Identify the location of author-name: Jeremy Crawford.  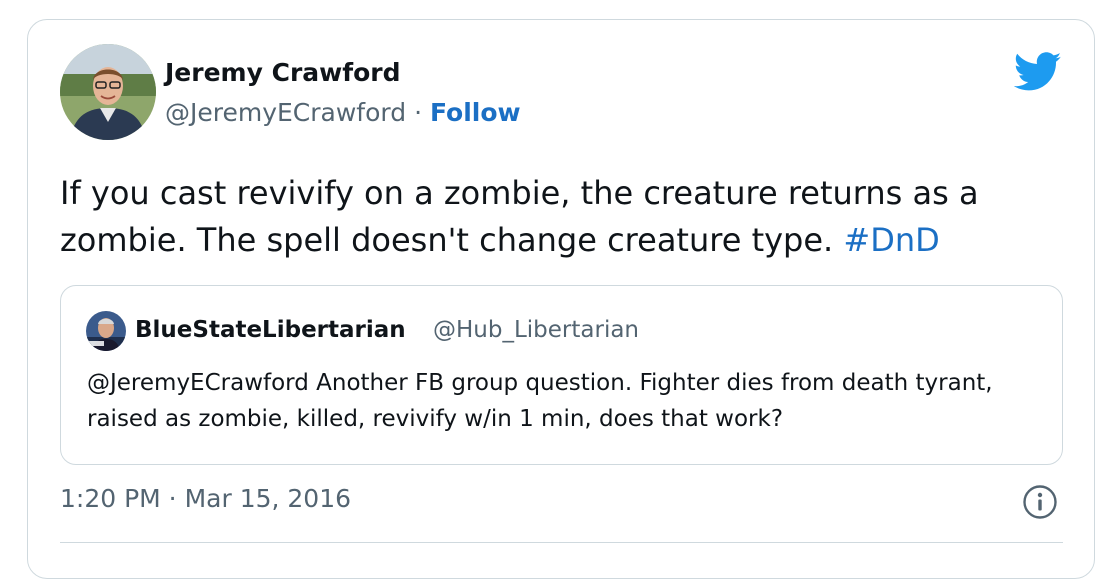
(283, 72).